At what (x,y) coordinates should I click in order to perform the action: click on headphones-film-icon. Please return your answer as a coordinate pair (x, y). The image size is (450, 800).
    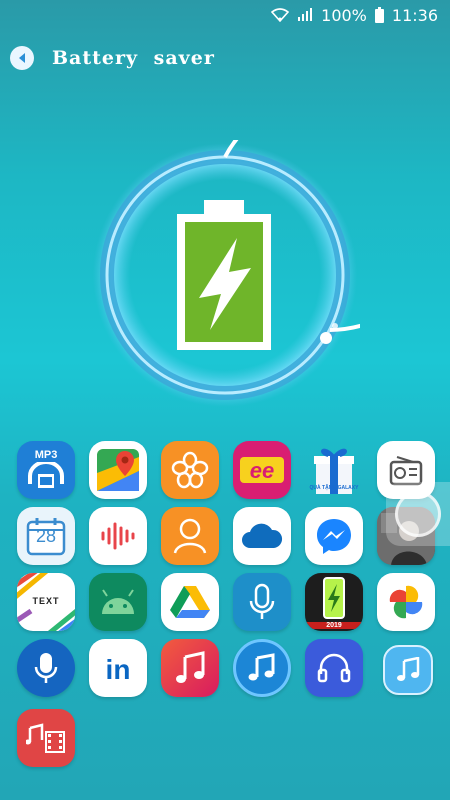
    Looking at the image, I should click on (46, 475).